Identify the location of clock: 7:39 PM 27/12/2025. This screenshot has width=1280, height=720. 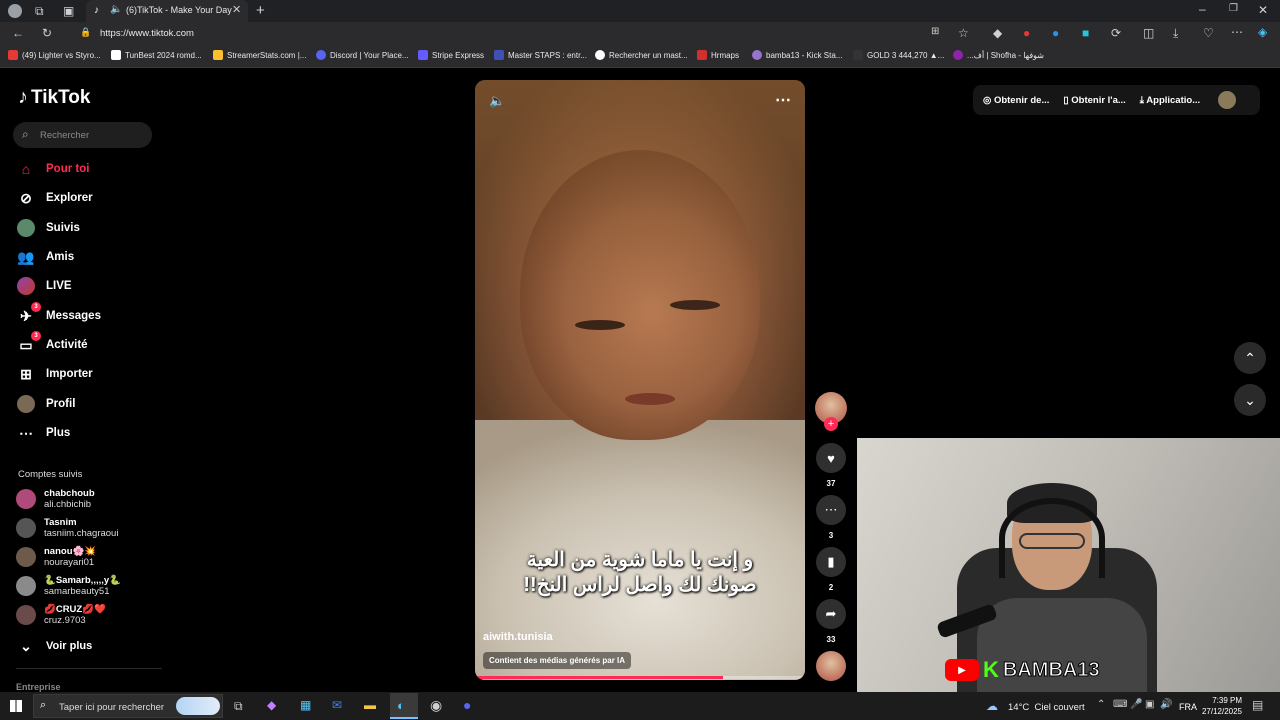
(1220, 706).